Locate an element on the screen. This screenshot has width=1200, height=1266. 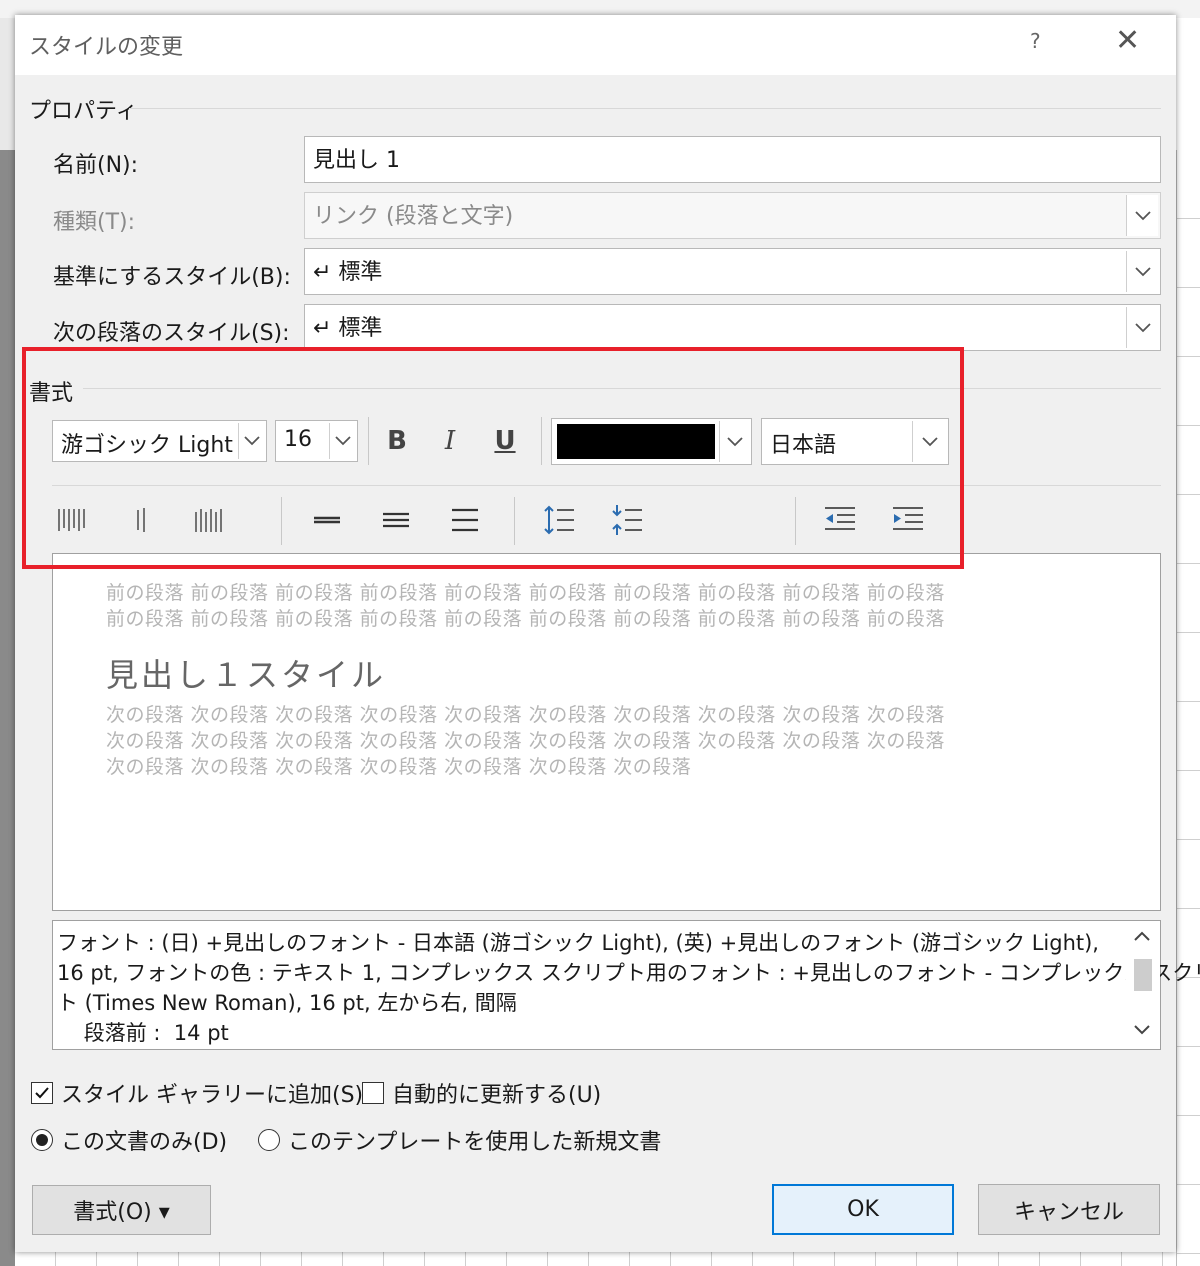
next-style-select: ↵ 標準 is located at coordinates (732, 327).